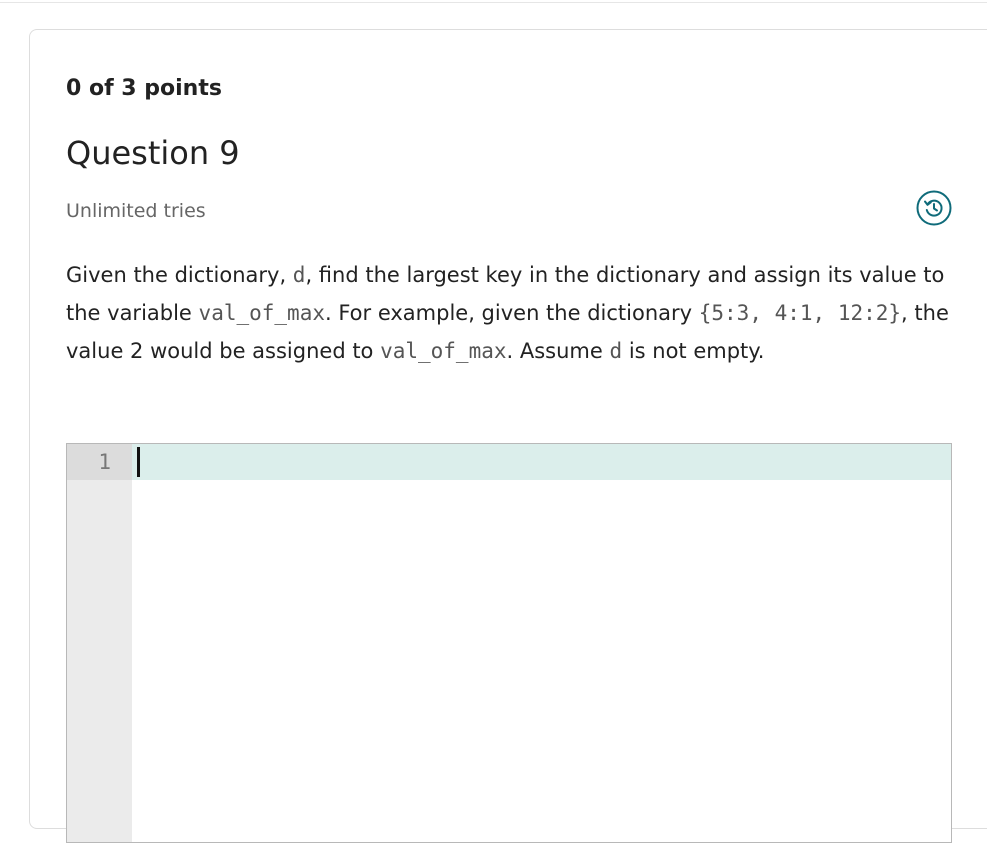  Describe the element at coordinates (136, 211) in the screenshot. I see `tries-info: Unlimited tries` at that location.